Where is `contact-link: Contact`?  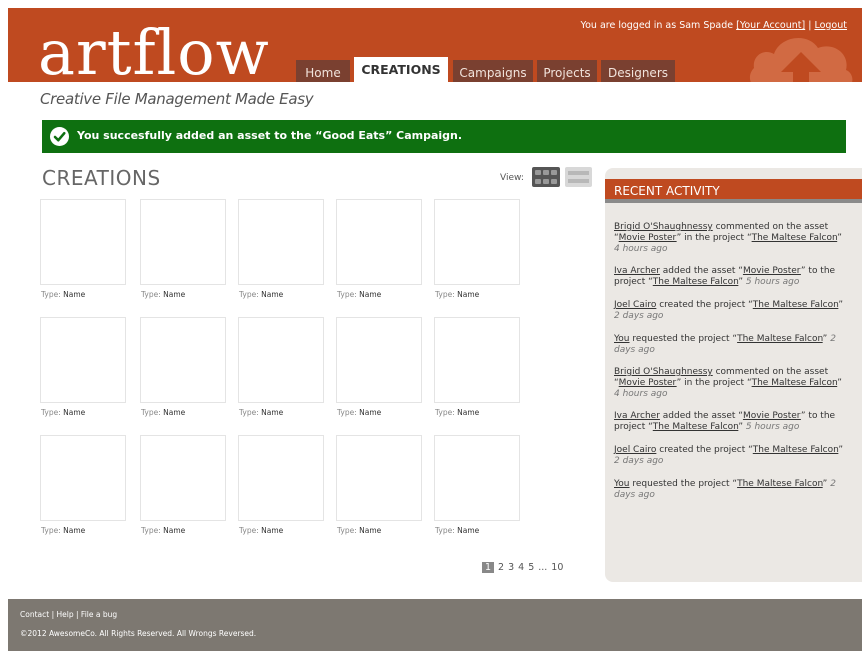 contact-link: Contact is located at coordinates (34, 614).